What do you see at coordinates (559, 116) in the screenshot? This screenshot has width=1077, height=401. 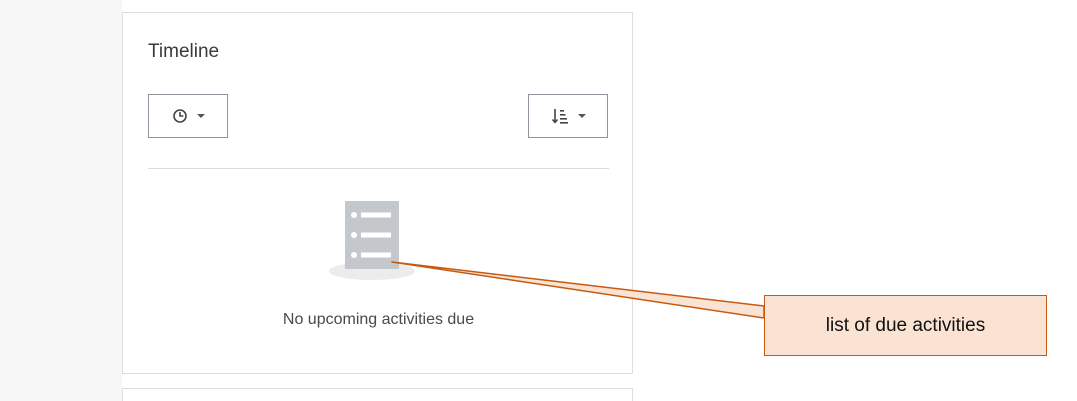 I see `sort-amount-icon` at bounding box center [559, 116].